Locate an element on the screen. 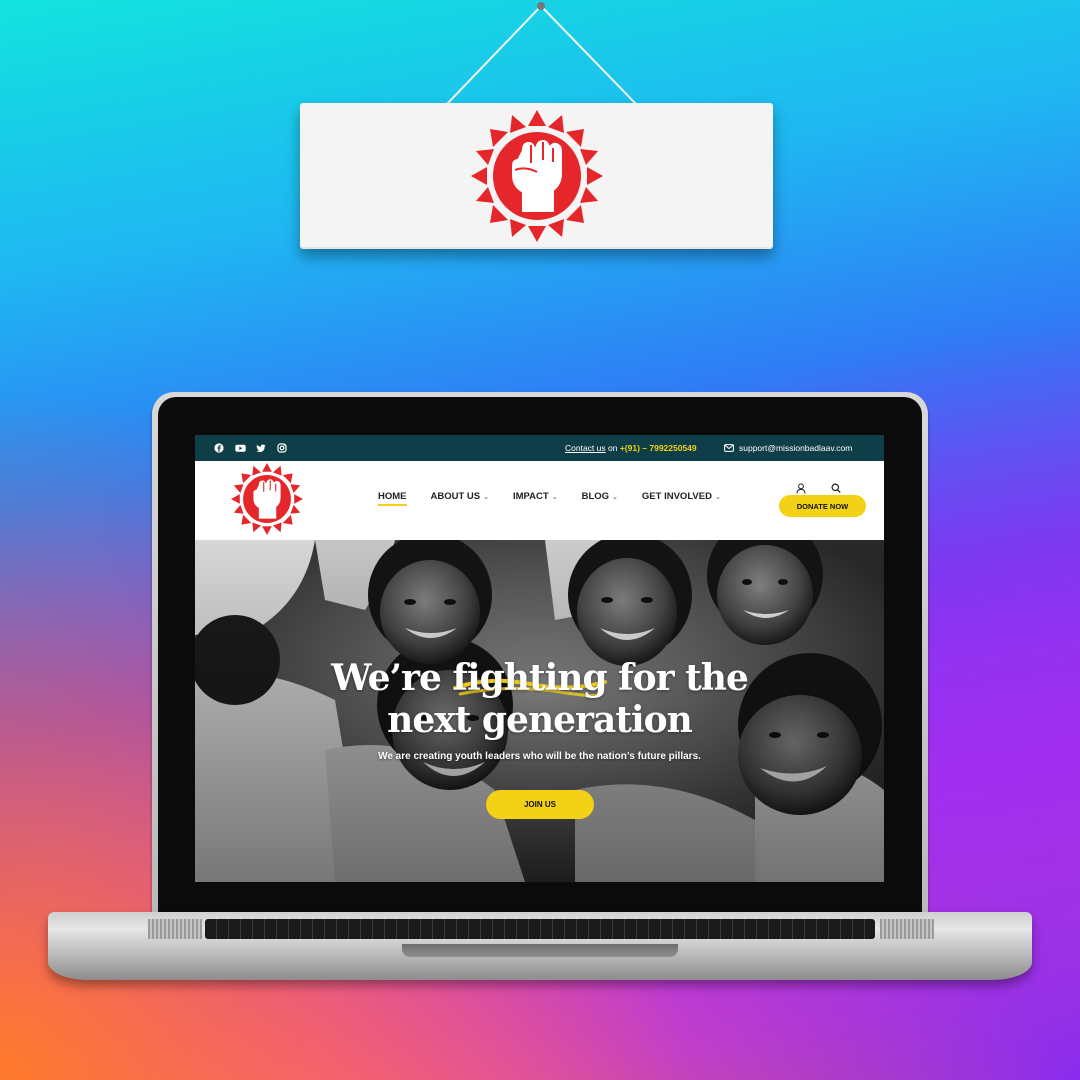  nav-item-blog: BLOG ⌄ is located at coordinates (600, 496).